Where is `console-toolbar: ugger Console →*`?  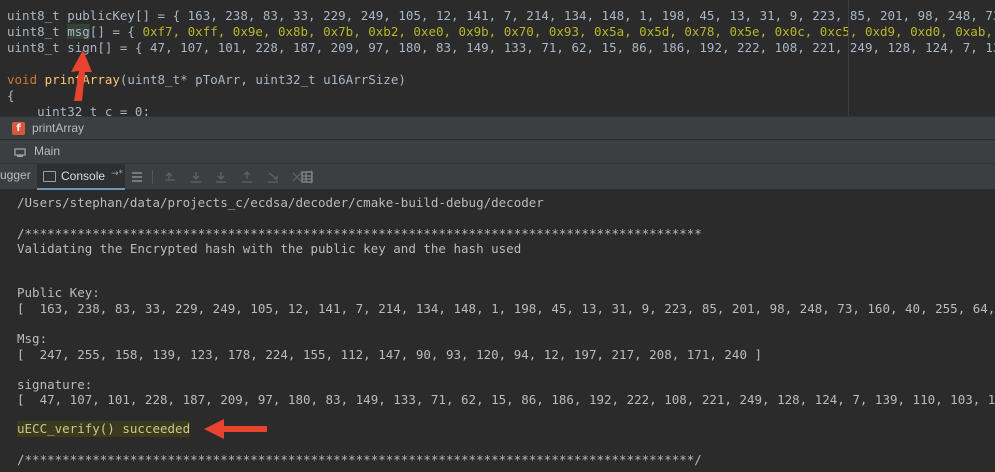
console-toolbar: ugger Console →* is located at coordinates (497, 177).